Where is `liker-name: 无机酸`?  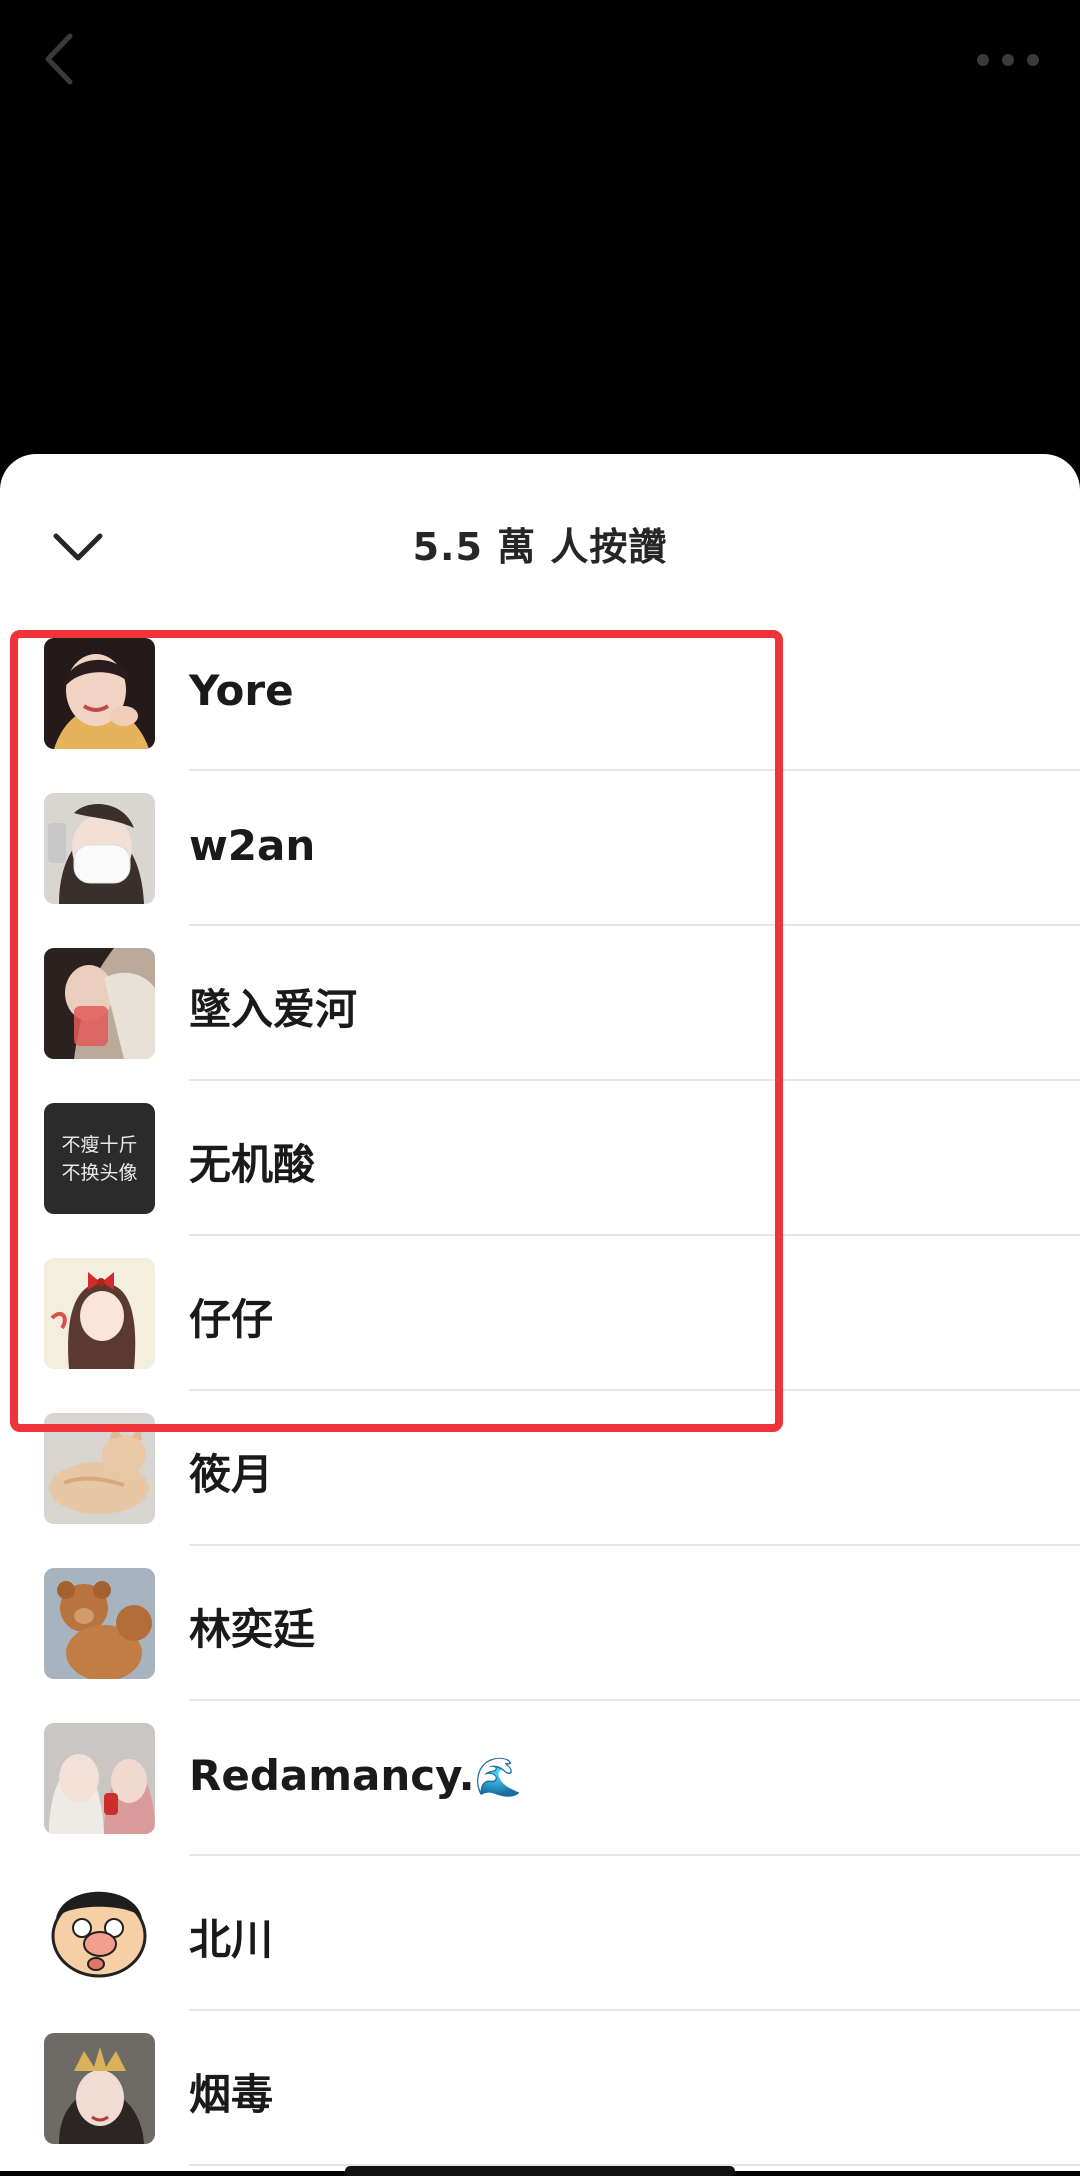
liker-name: 无机酸 is located at coordinates (252, 1161).